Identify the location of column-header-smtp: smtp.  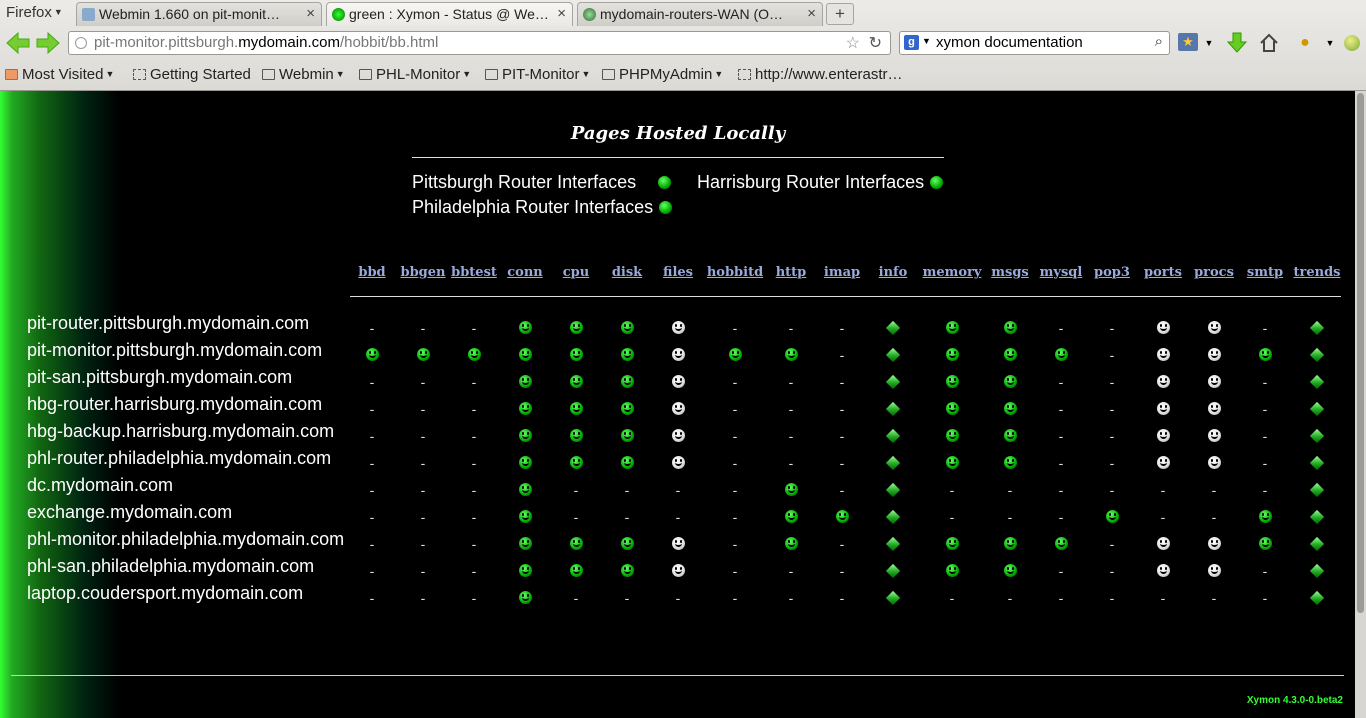
(1265, 272).